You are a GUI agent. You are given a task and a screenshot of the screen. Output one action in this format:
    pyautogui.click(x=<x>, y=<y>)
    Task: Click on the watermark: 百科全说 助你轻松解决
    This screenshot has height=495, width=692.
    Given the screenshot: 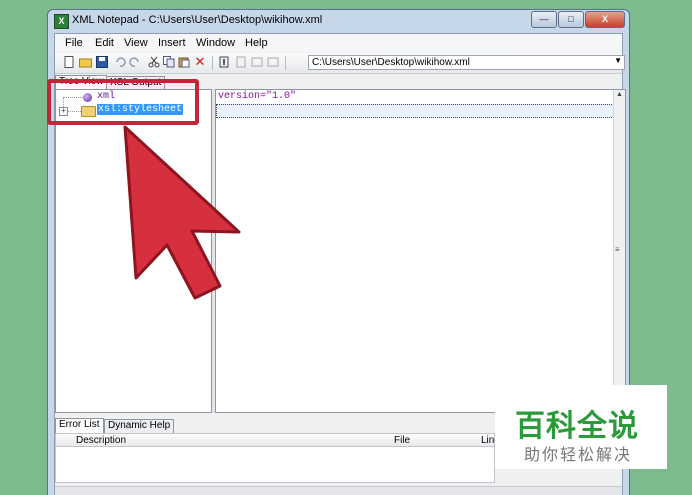 What is the action you would take?
    pyautogui.click(x=581, y=427)
    